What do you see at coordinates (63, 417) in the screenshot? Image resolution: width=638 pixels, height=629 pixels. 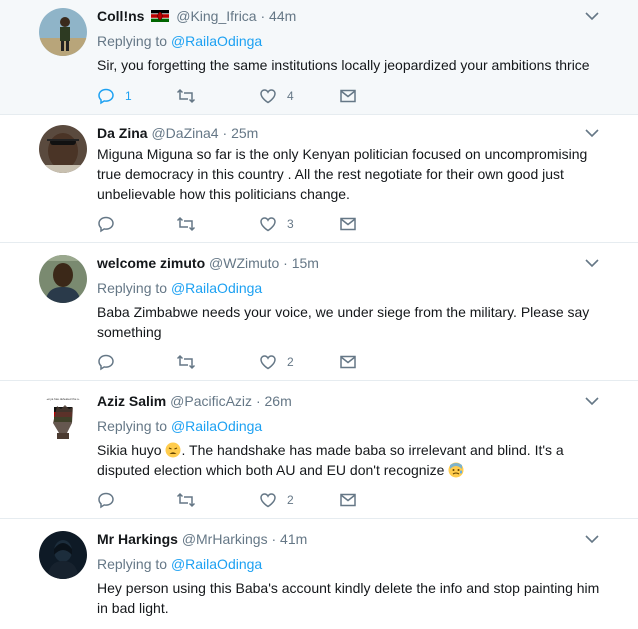 I see `avatar: Kenya has defeated the AU` at bounding box center [63, 417].